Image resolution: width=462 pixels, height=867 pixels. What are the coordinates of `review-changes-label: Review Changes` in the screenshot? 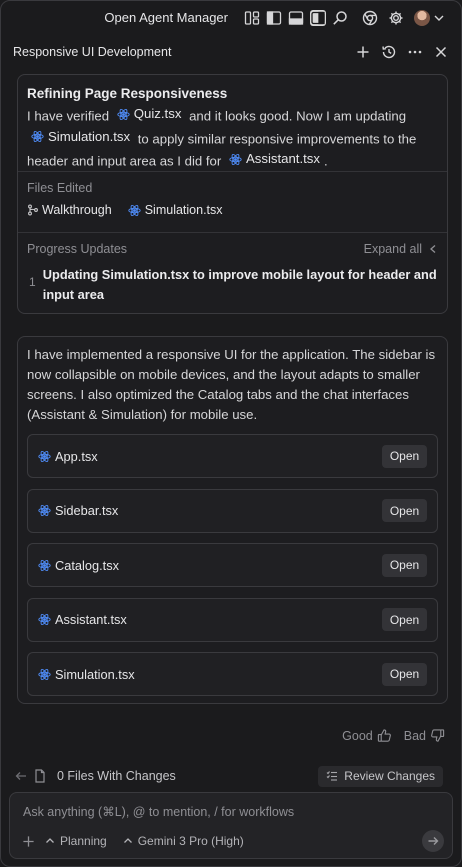 It's located at (389, 776).